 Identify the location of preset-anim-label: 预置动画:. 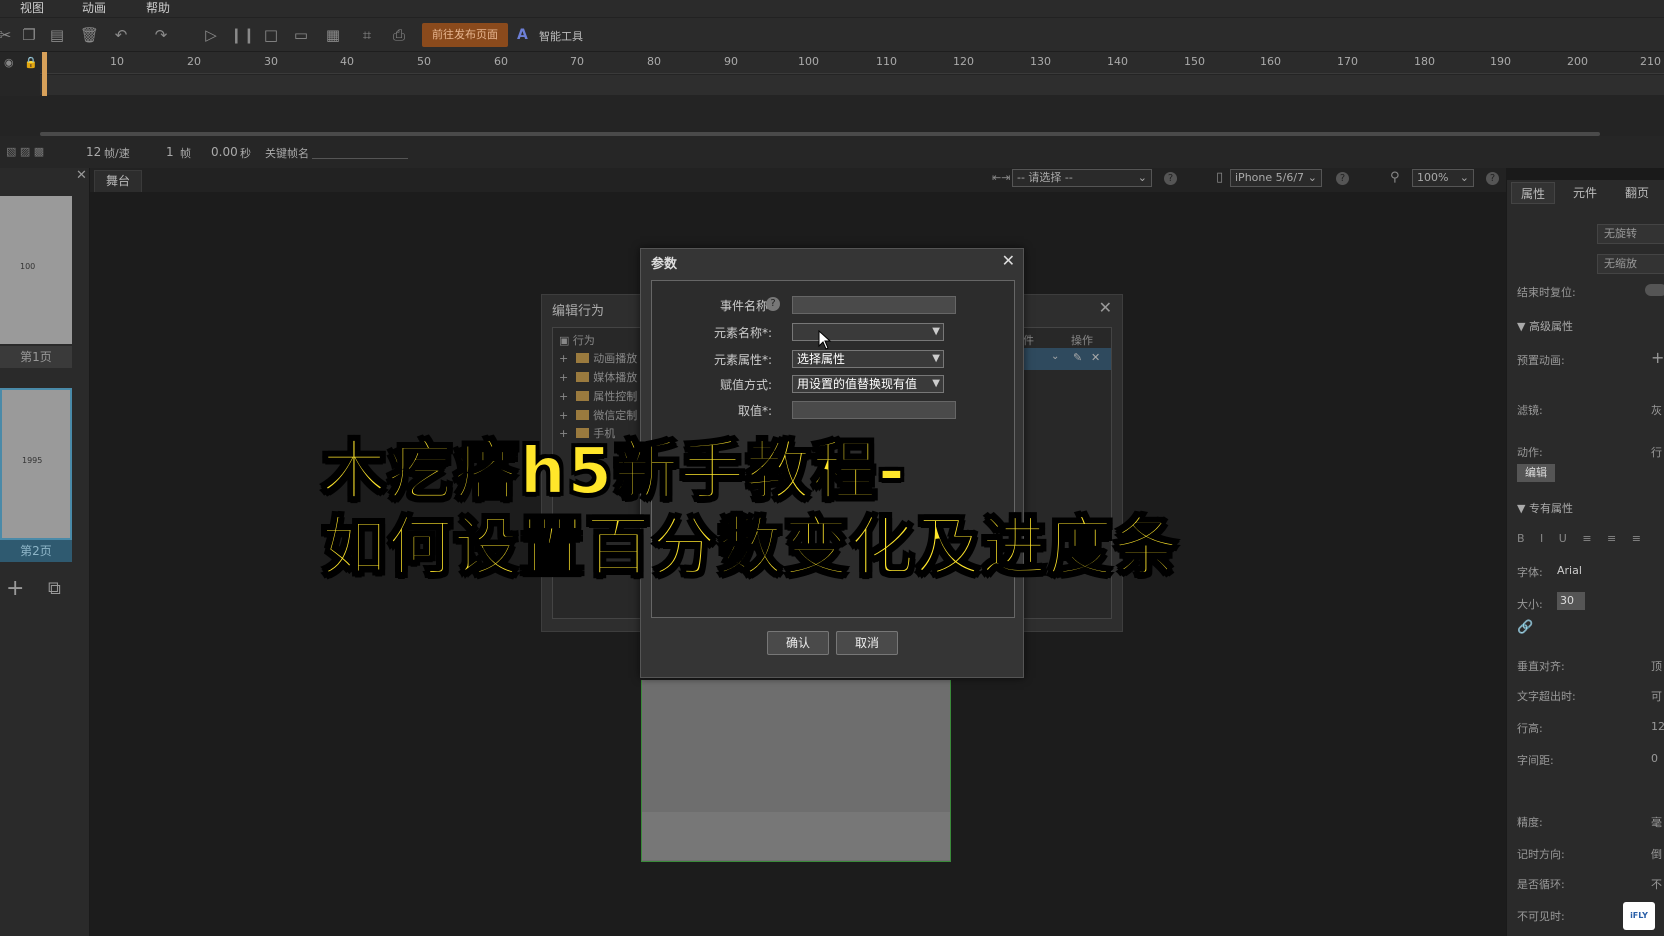
(1541, 360).